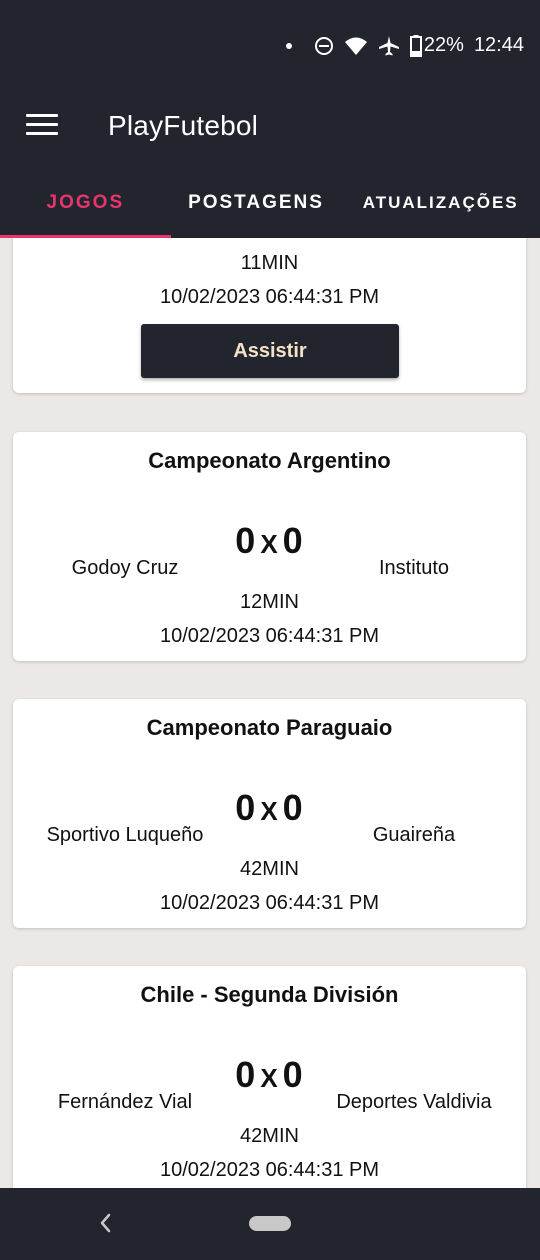  Describe the element at coordinates (414, 835) in the screenshot. I see `away-team: Guaireña` at that location.